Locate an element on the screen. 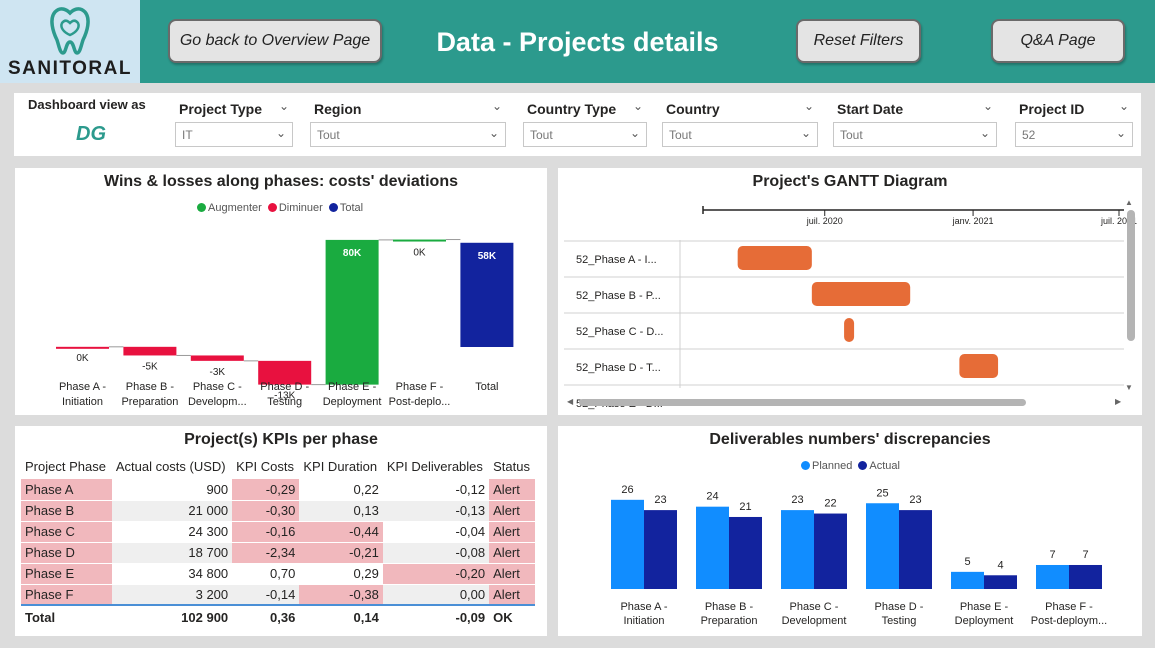 The height and width of the screenshot is (648, 1155). dashboard-view-value: DG is located at coordinates (91, 134).